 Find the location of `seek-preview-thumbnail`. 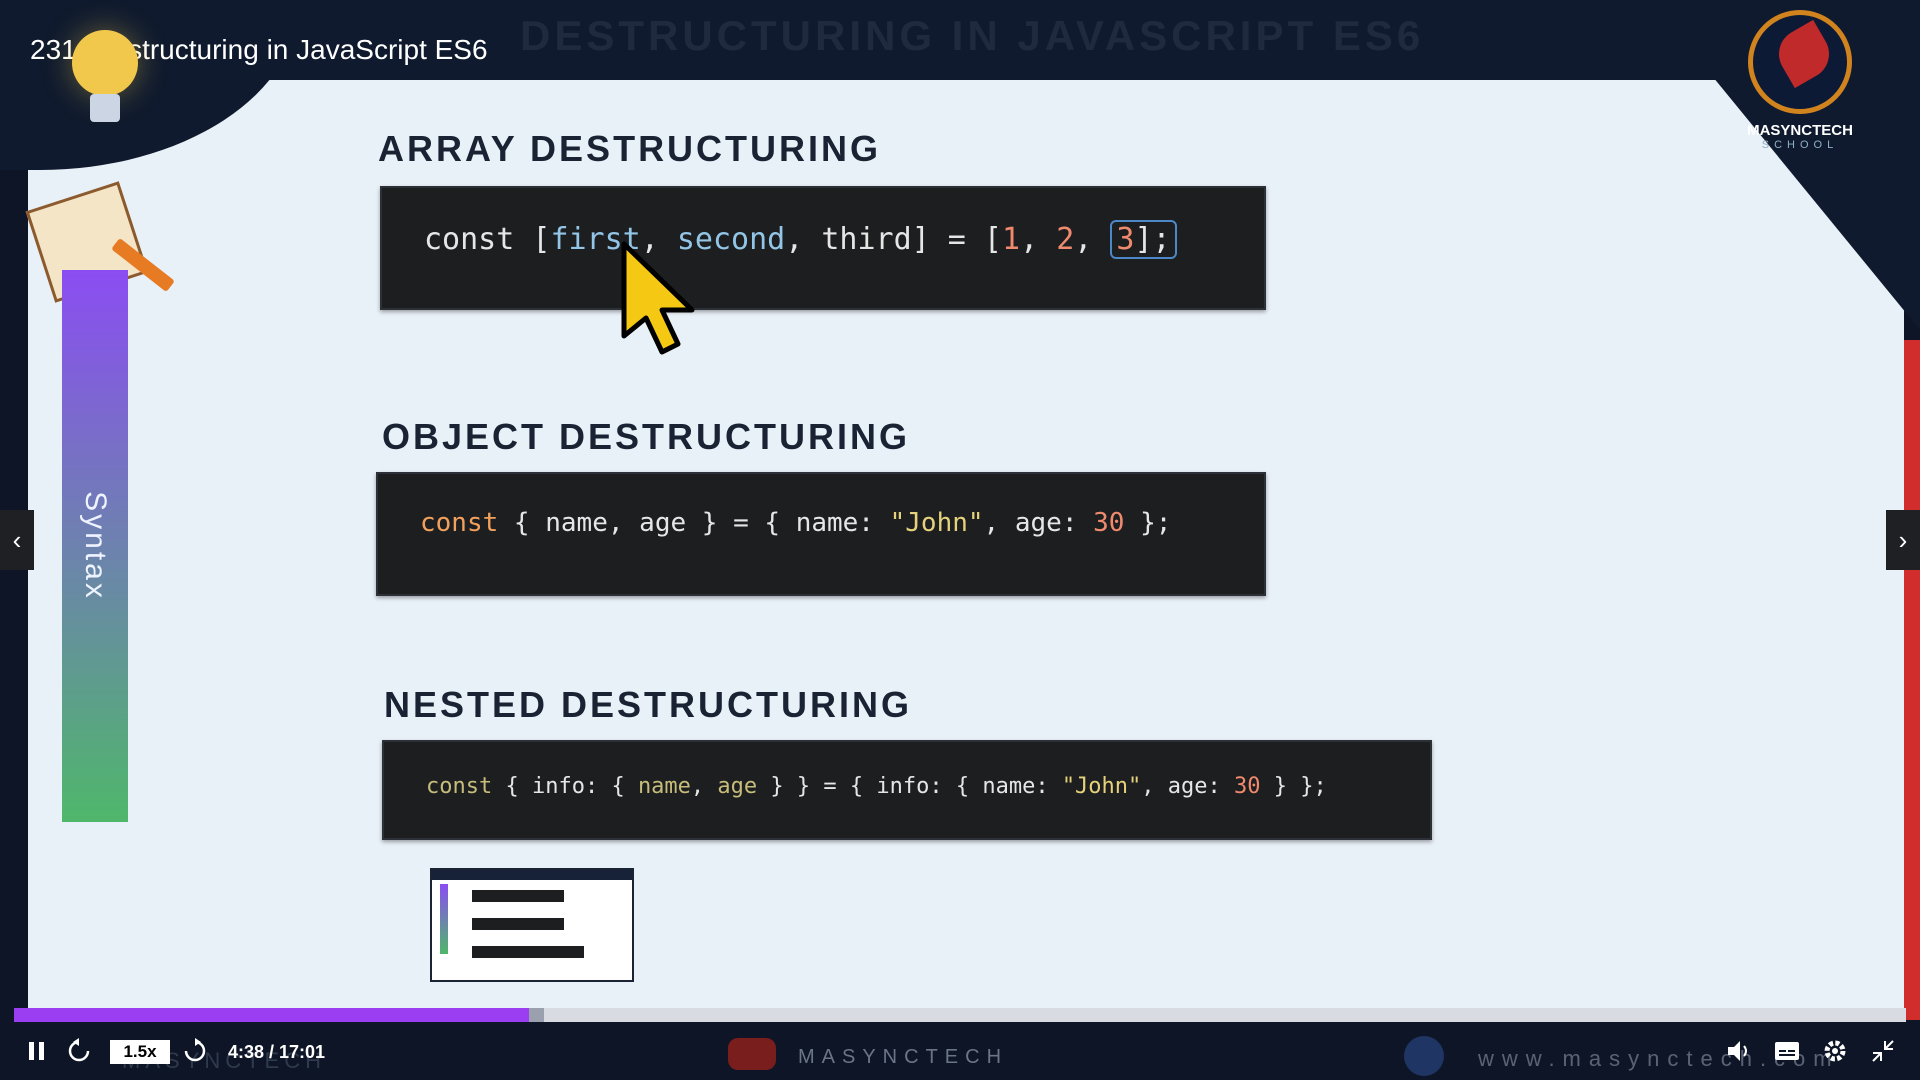

seek-preview-thumbnail is located at coordinates (532, 925).